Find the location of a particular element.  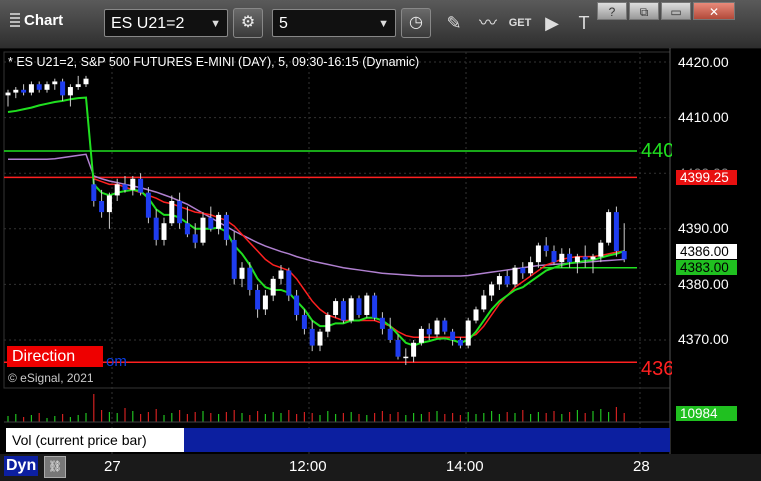

get-icon: GET is located at coordinates (520, 23).